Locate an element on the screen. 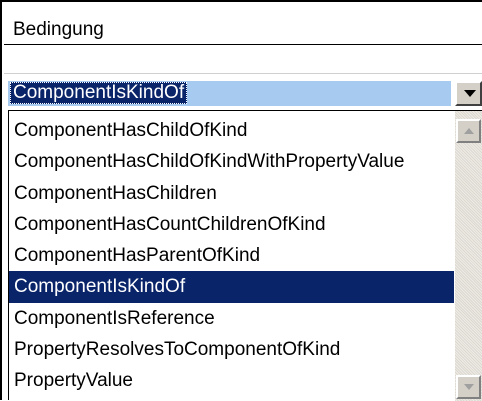 The width and height of the screenshot is (482, 401). scroll-down-icon is located at coordinates (469, 387).